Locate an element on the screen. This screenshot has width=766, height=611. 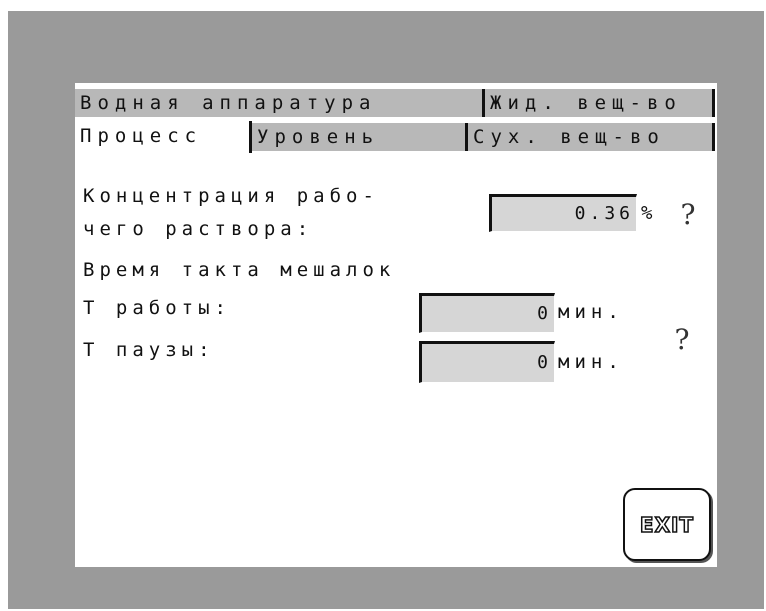
exit-button-label: EXIT is located at coordinates (667, 525).